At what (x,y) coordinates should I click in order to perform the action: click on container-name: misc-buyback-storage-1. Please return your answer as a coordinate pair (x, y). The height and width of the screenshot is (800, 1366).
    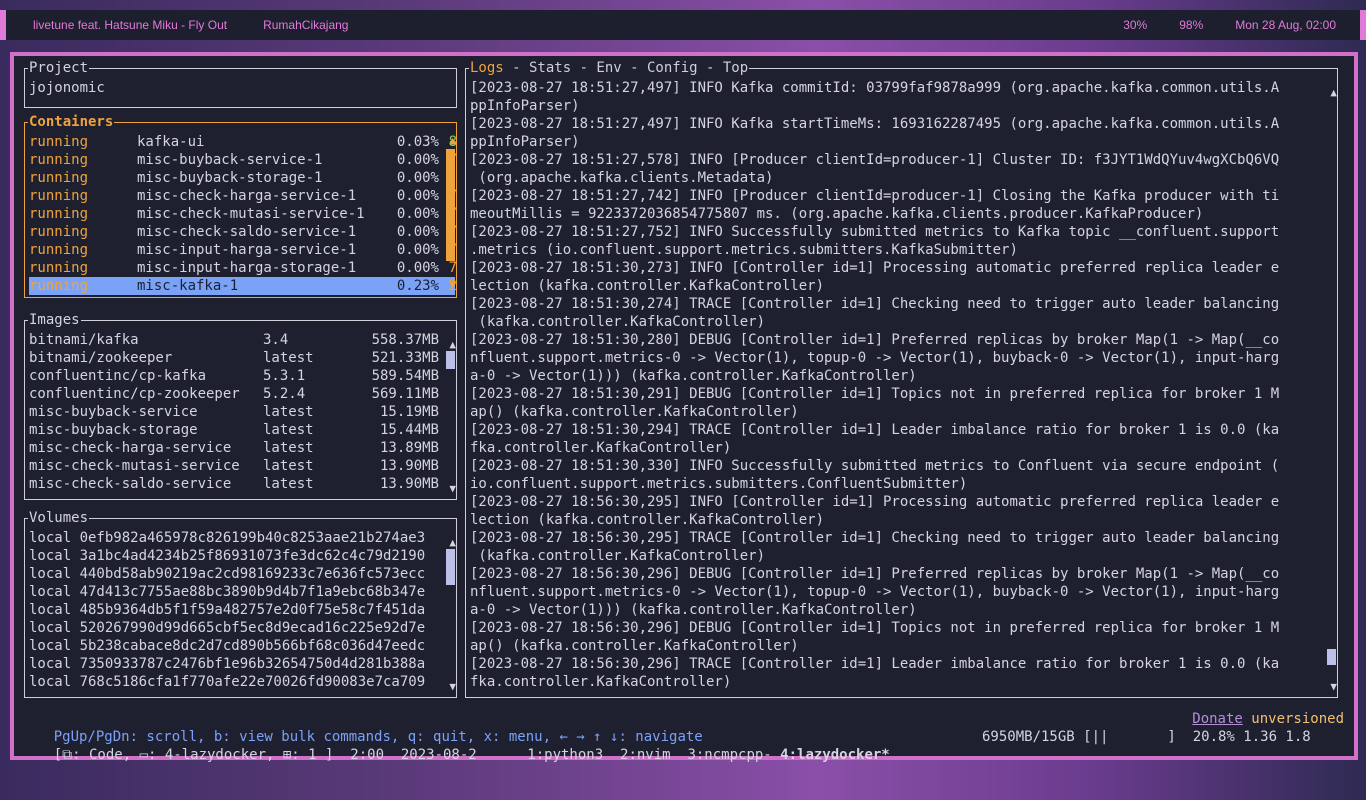
    Looking at the image, I should click on (230, 178).